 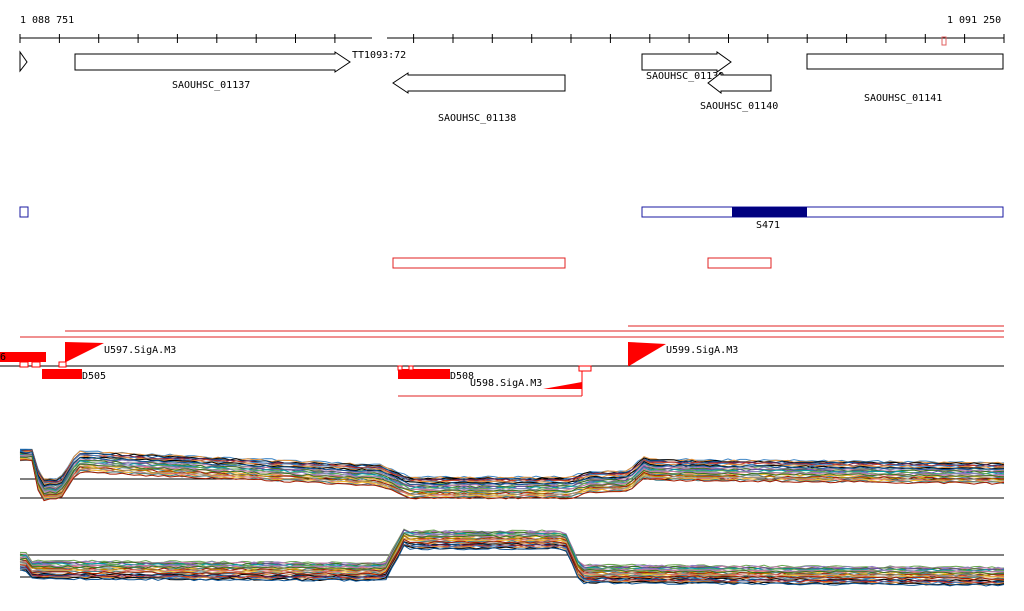 I want to click on downshift-label-d505: D505, so click(x=94, y=376).